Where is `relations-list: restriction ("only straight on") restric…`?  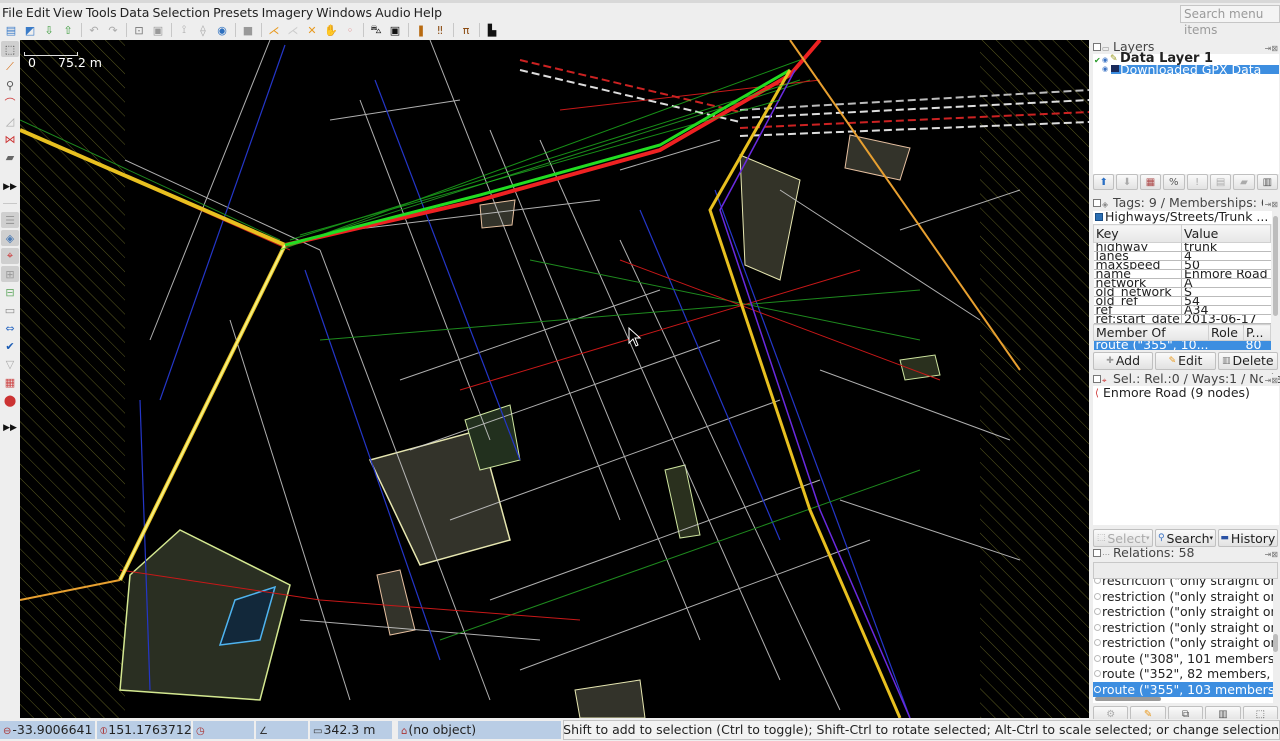
relations-list: restriction ("only straight on") restric… is located at coordinates (1183, 641).